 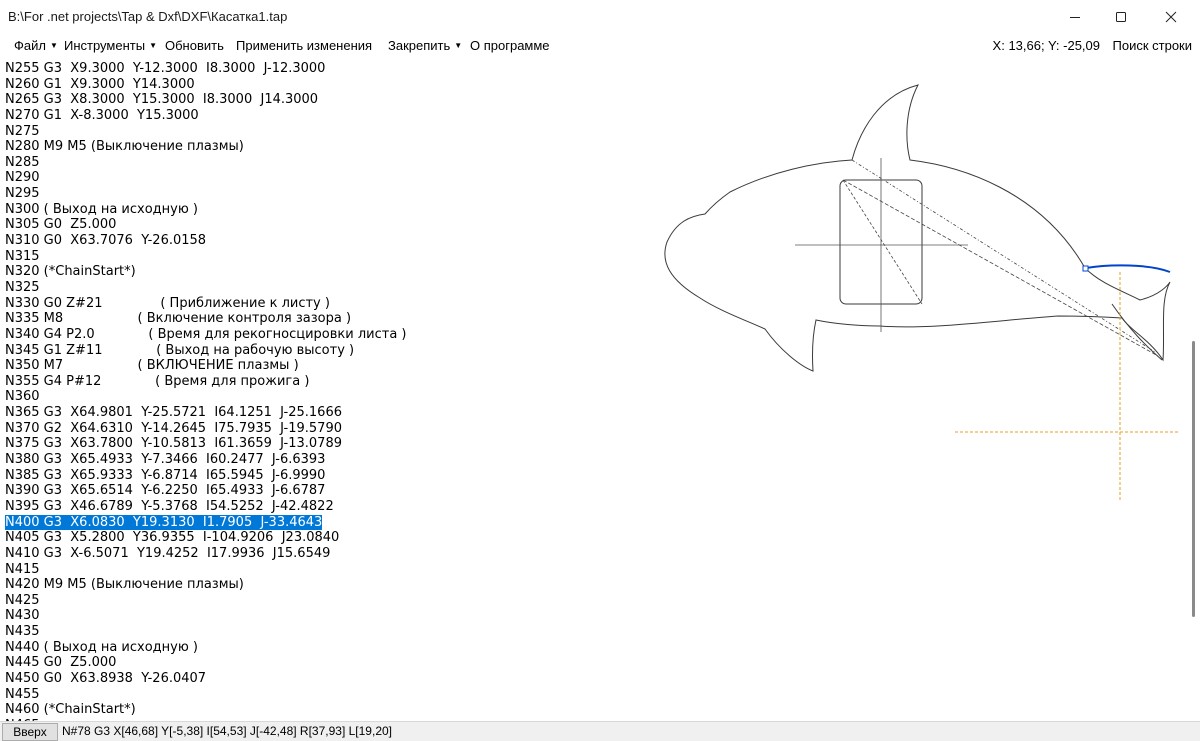 What do you see at coordinates (206, 695) in the screenshot?
I see `code-line: N455` at bounding box center [206, 695].